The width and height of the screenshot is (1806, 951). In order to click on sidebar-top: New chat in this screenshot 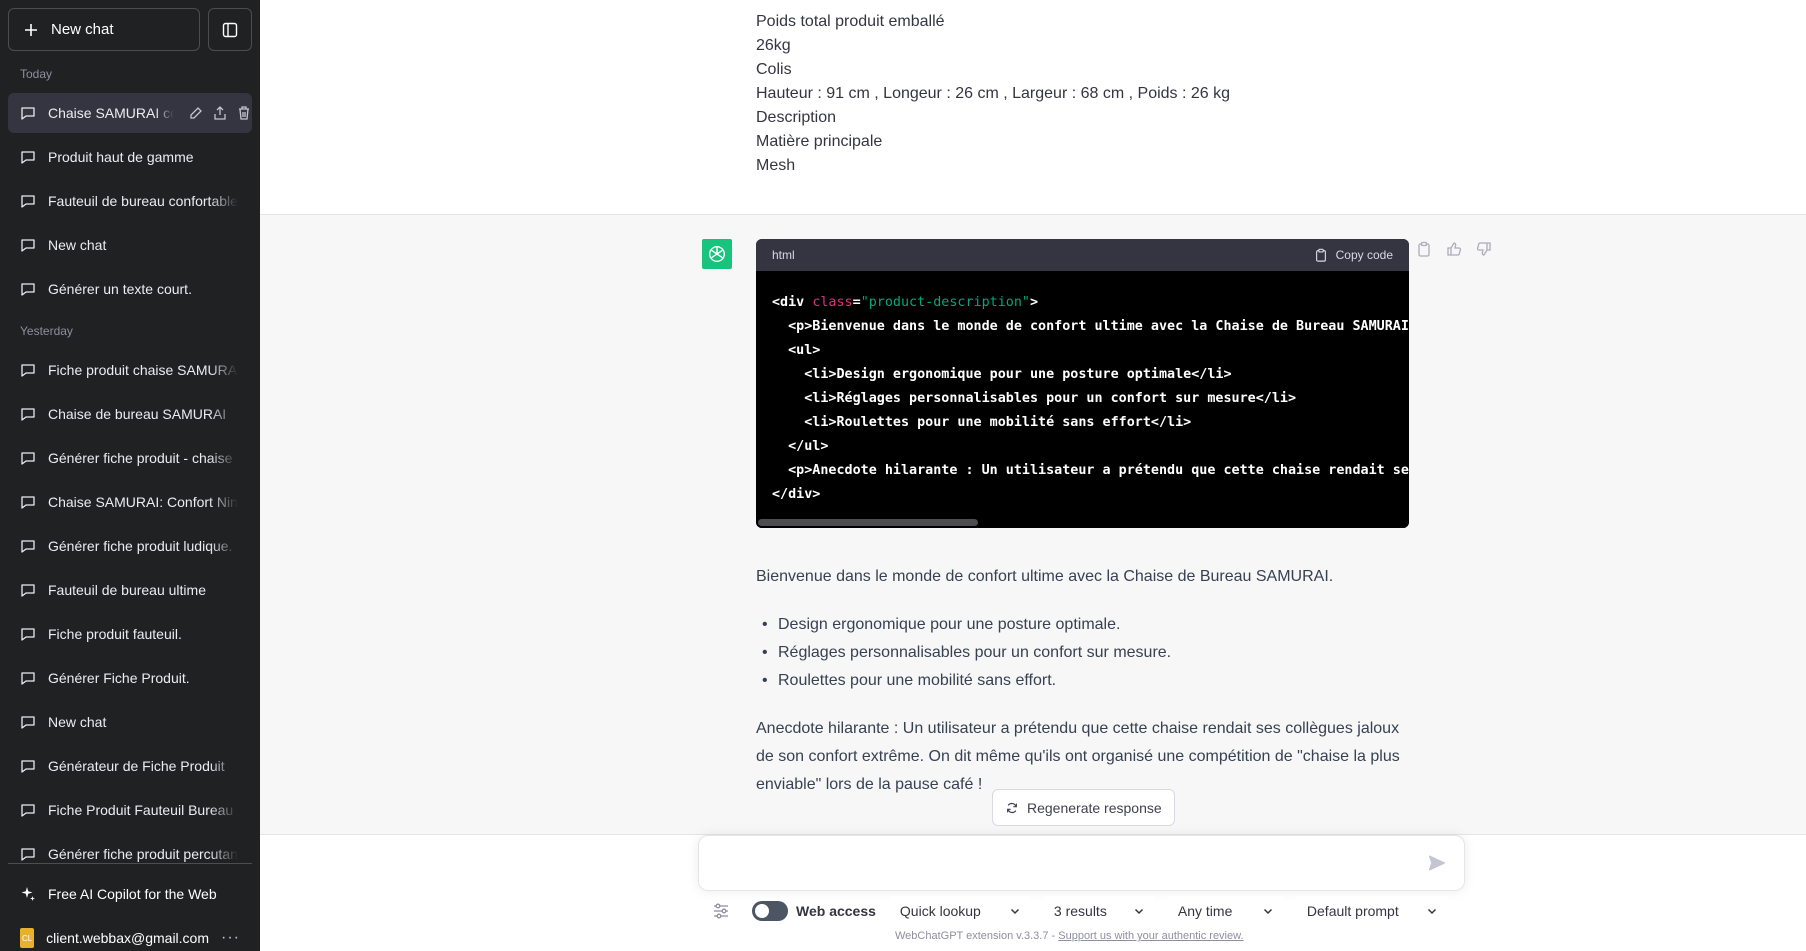, I will do `click(130, 29)`.